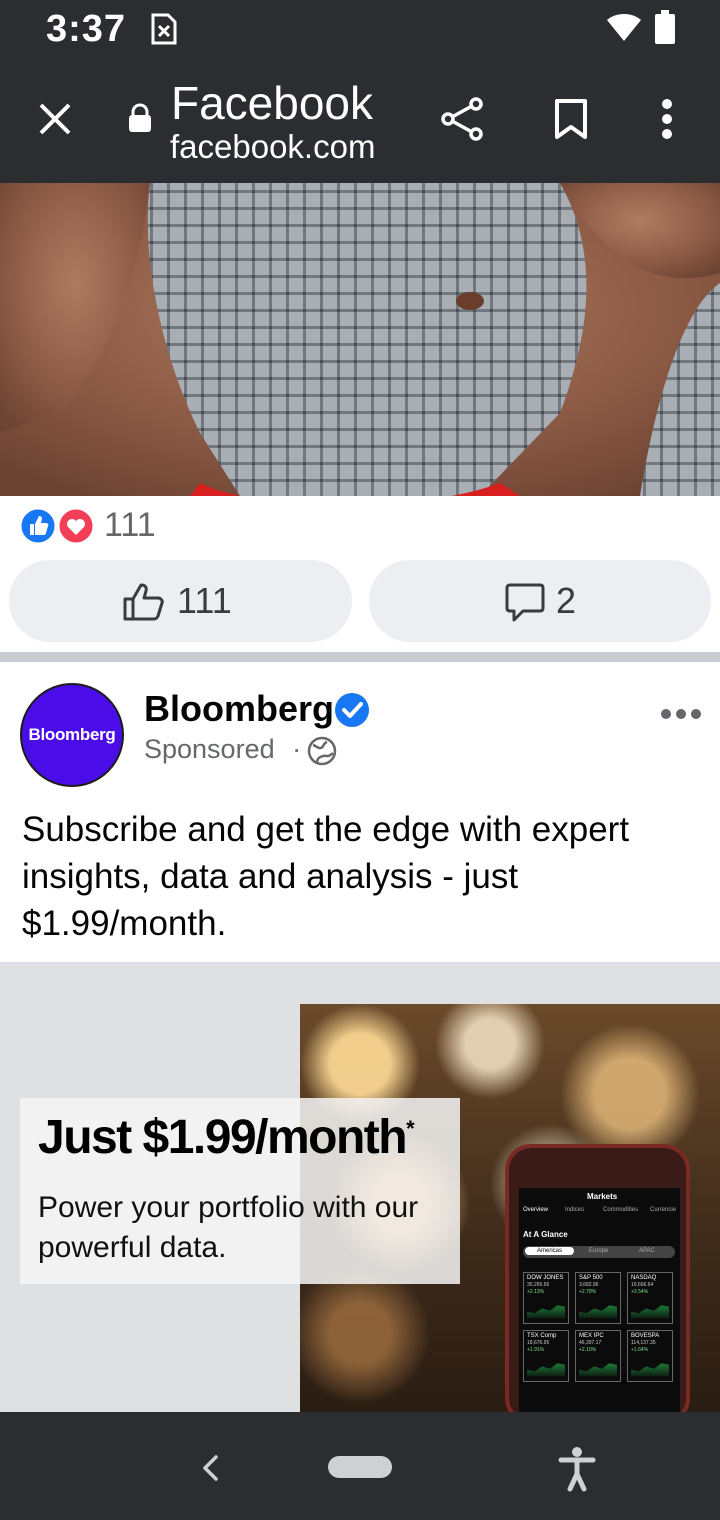  Describe the element at coordinates (57, 526) in the screenshot. I see `like-love-reactions-icon` at that location.